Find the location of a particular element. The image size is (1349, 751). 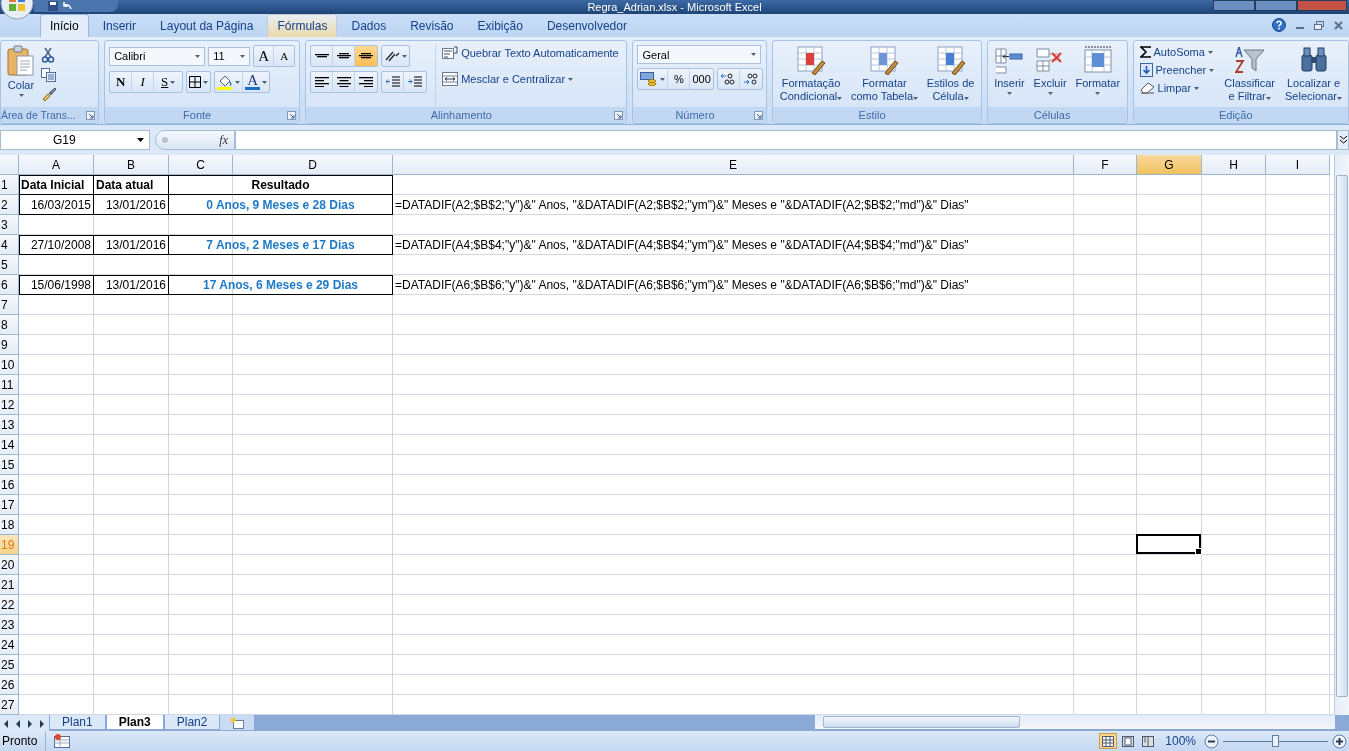

insert-sheet-button is located at coordinates (237, 722).